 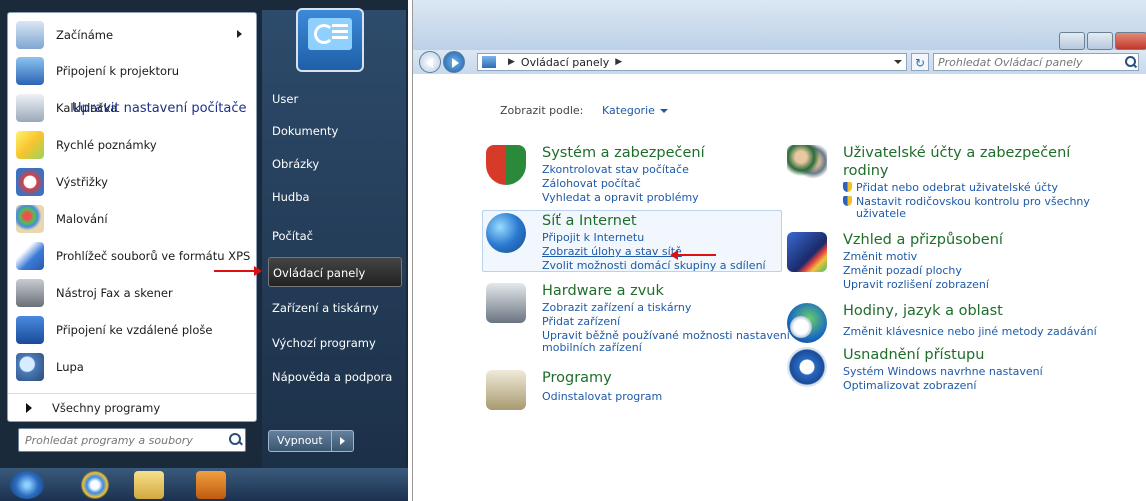 I want to click on clock-globe-icon, so click(x=807, y=323).